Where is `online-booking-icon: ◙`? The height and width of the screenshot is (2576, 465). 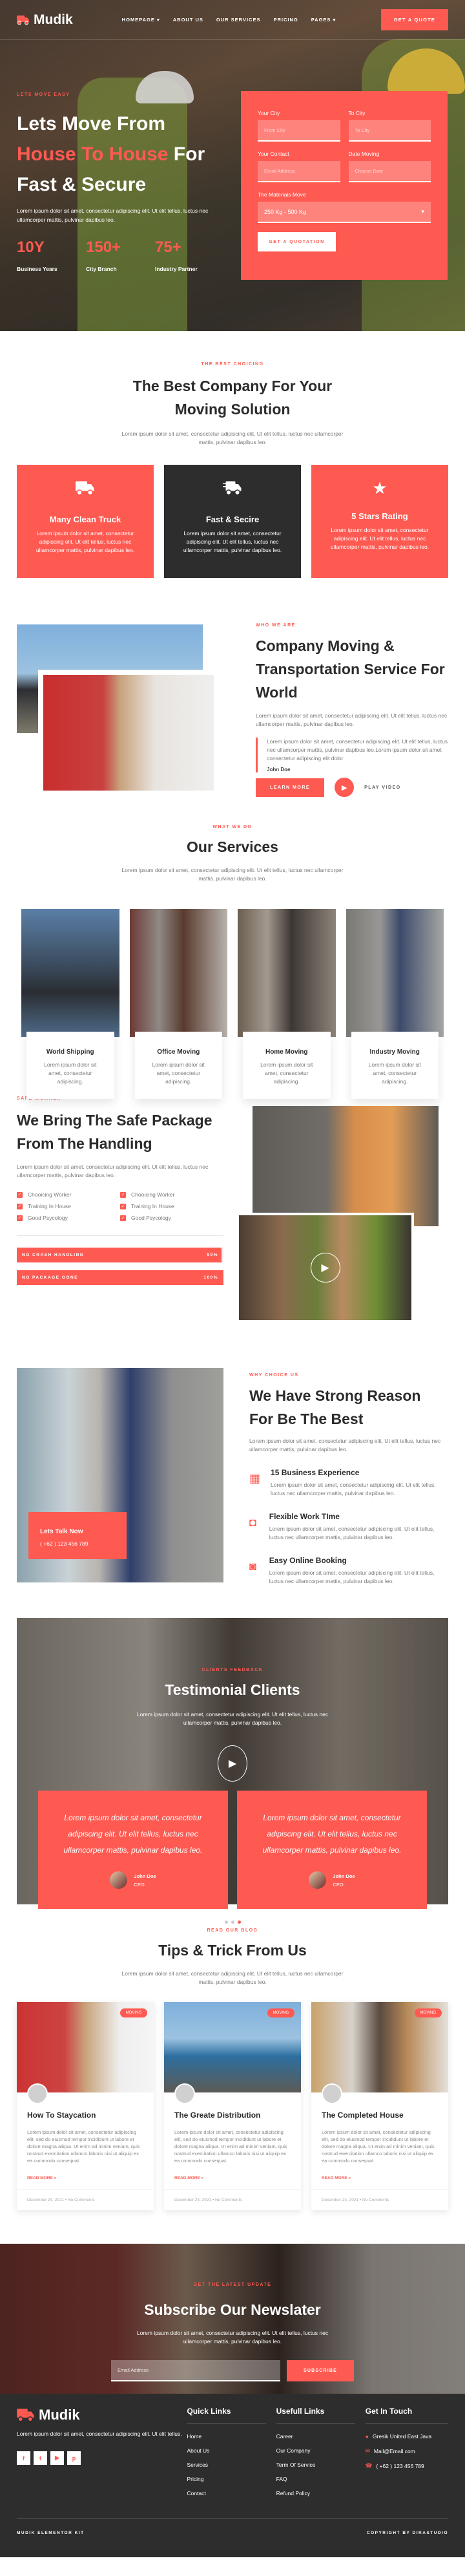
online-booking-icon: ◙ is located at coordinates (252, 1566).